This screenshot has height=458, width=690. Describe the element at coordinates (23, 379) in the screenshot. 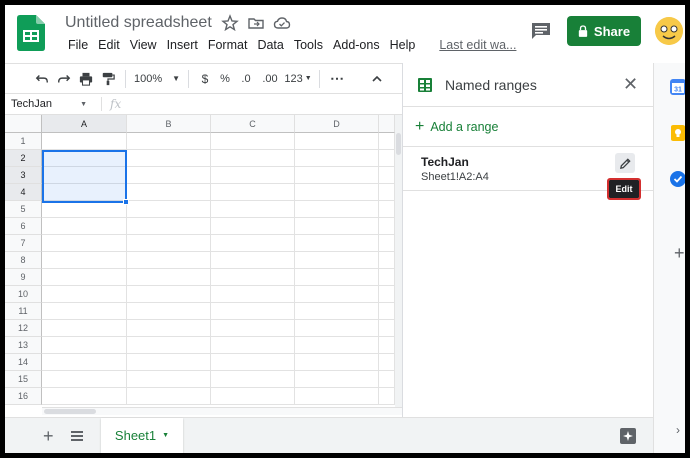

I see `row-header-15: 15` at that location.